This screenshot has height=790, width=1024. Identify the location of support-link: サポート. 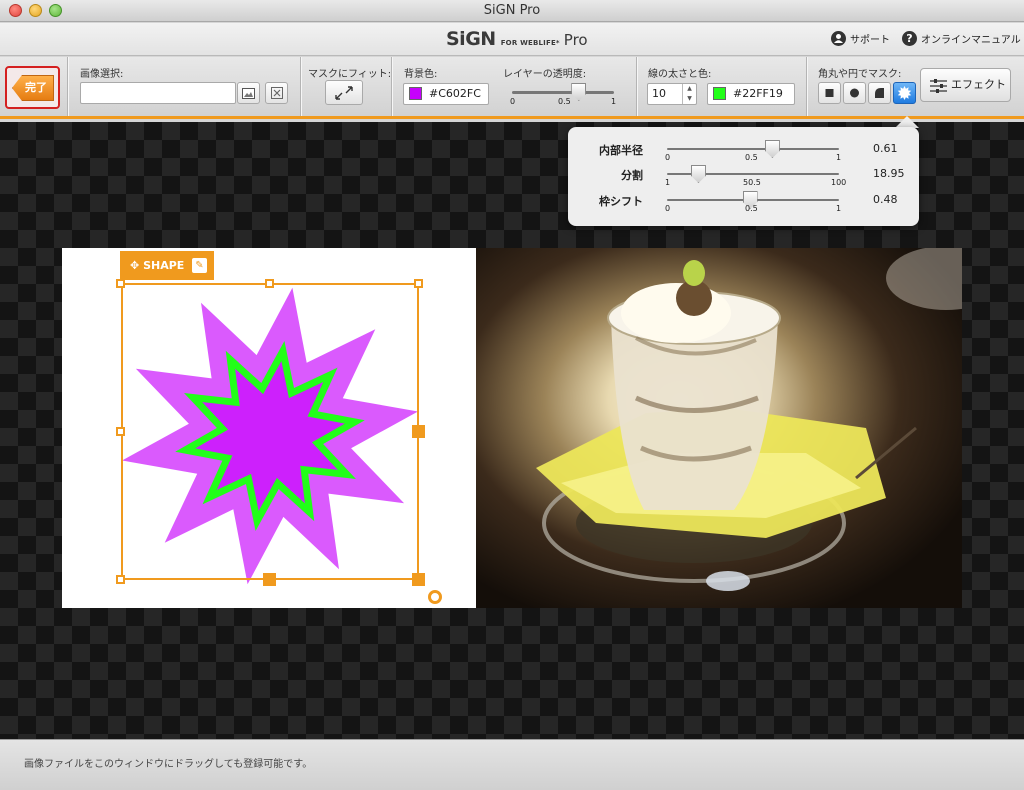
(860, 38).